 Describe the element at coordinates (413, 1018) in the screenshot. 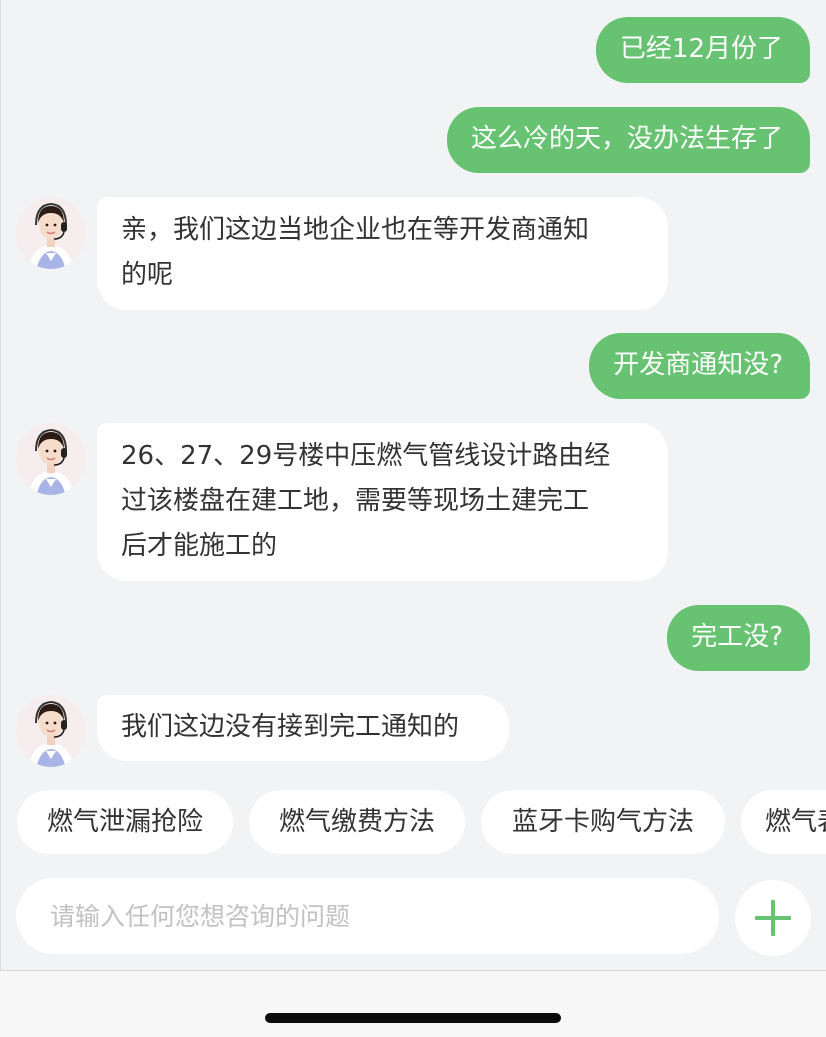

I see `home-indicator` at that location.